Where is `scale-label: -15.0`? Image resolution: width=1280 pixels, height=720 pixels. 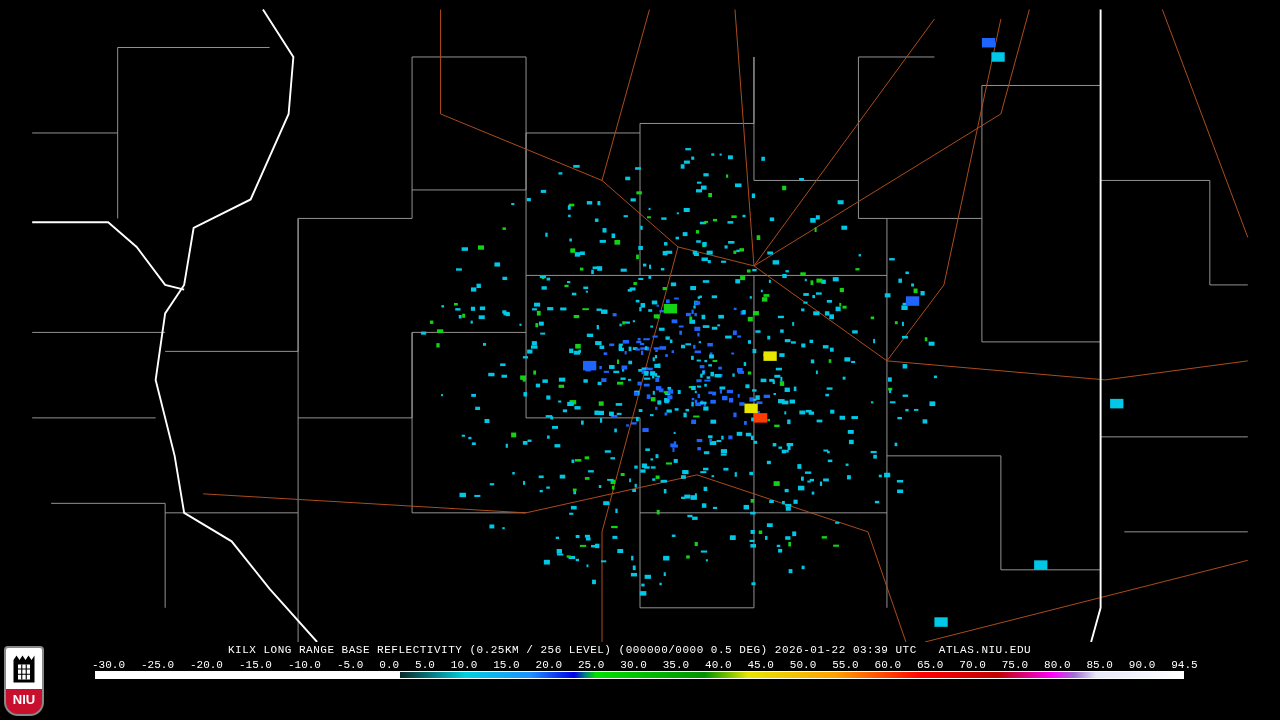 scale-label: -15.0 is located at coordinates (255, 665).